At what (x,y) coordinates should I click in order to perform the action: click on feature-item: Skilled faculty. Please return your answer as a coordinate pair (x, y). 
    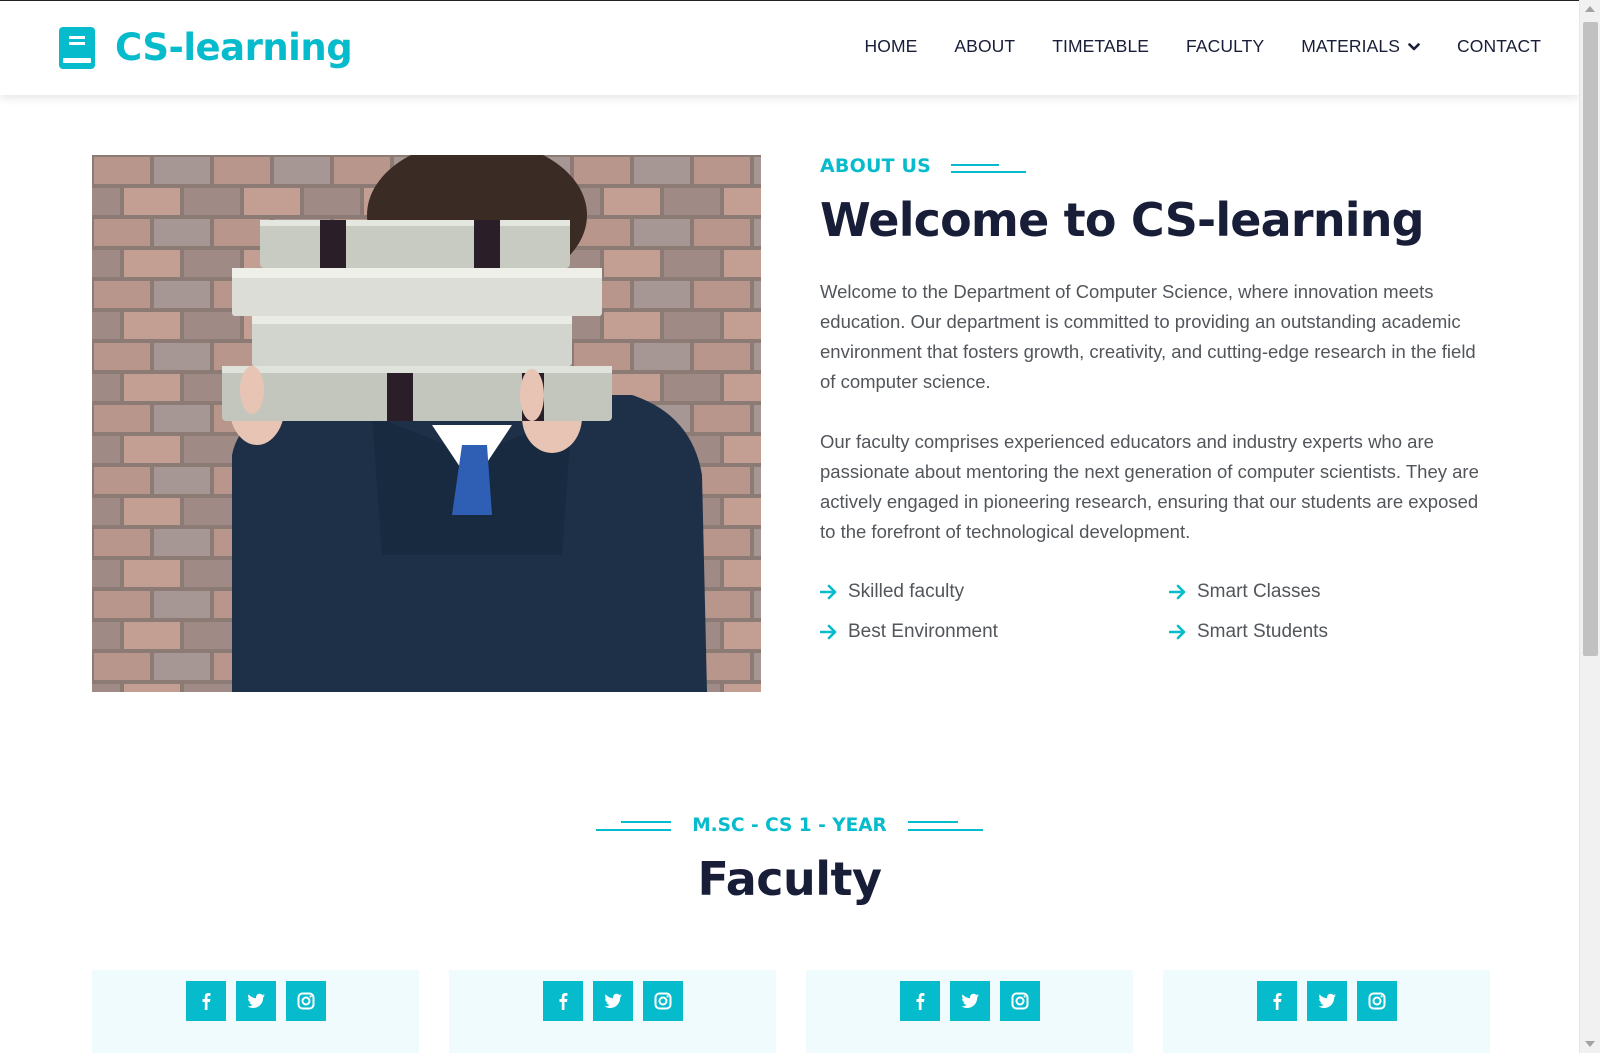
    Looking at the image, I should click on (994, 592).